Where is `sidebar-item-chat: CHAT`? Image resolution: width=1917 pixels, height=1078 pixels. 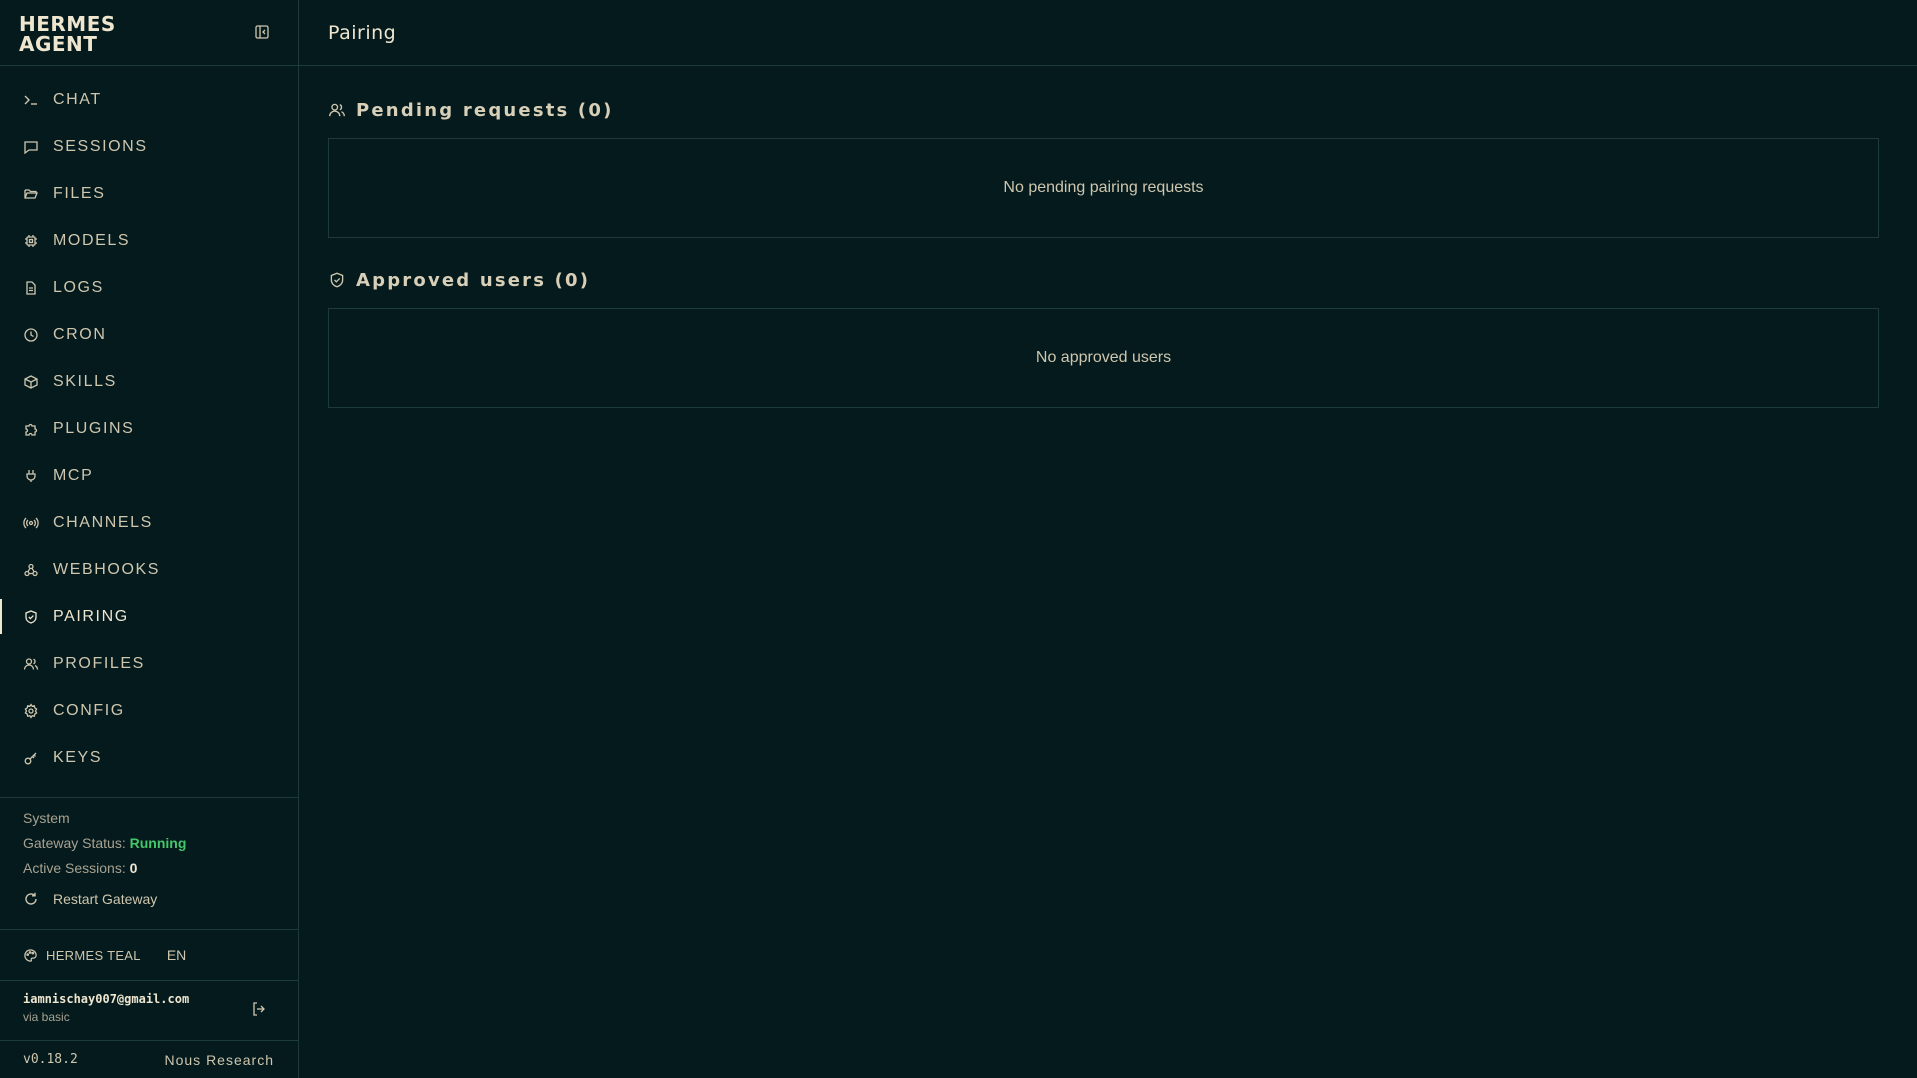 sidebar-item-chat: CHAT is located at coordinates (149, 99).